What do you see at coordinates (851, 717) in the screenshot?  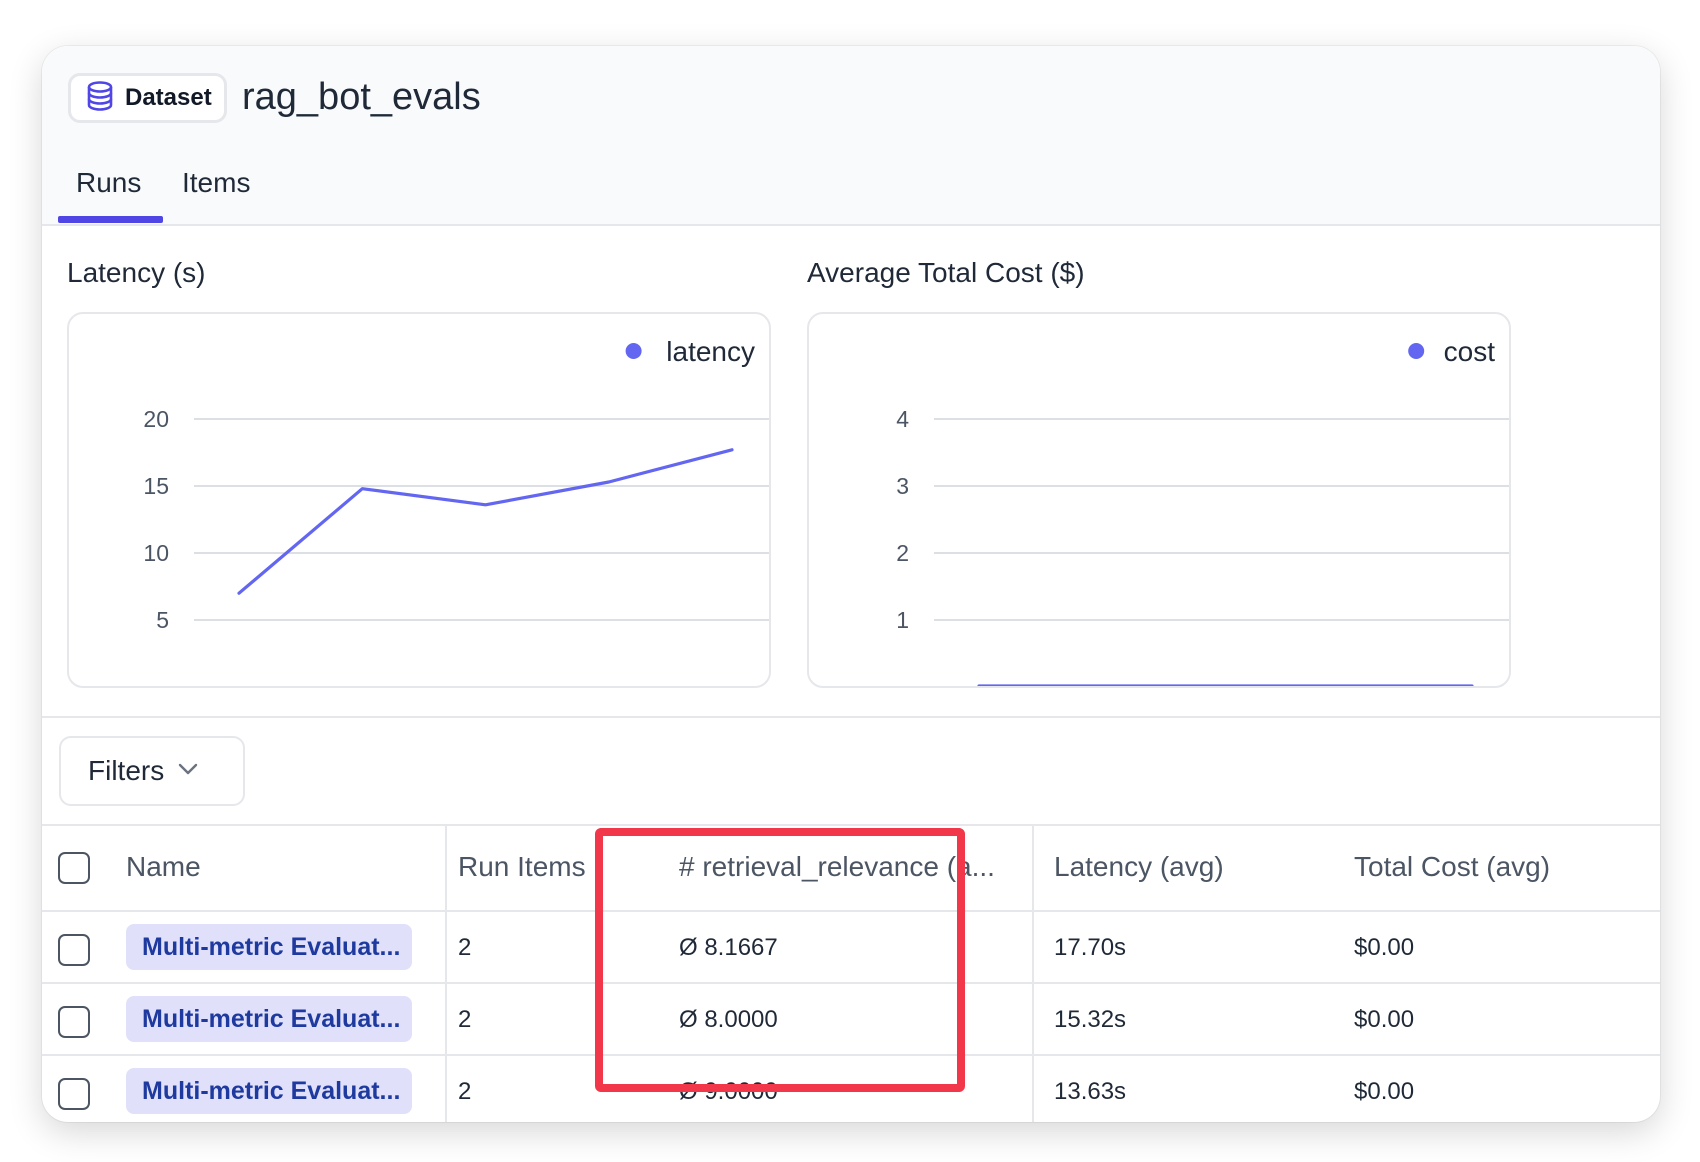 I see `section-divider` at bounding box center [851, 717].